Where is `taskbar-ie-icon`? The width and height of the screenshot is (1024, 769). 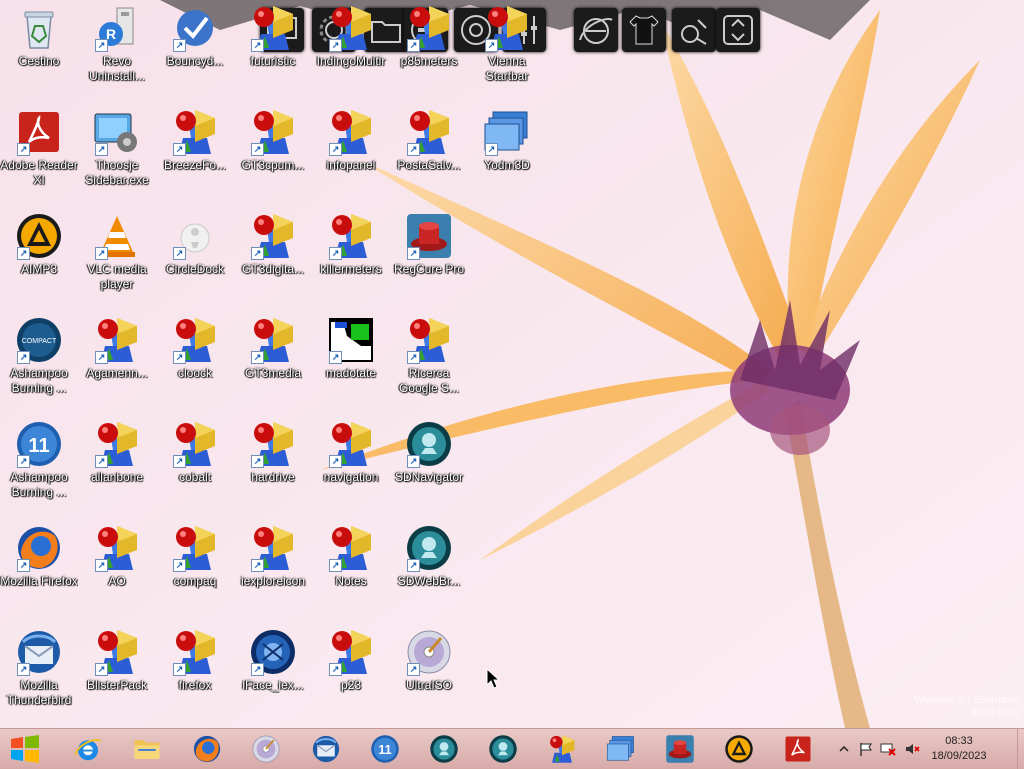 taskbar-ie-icon is located at coordinates (88, 749).